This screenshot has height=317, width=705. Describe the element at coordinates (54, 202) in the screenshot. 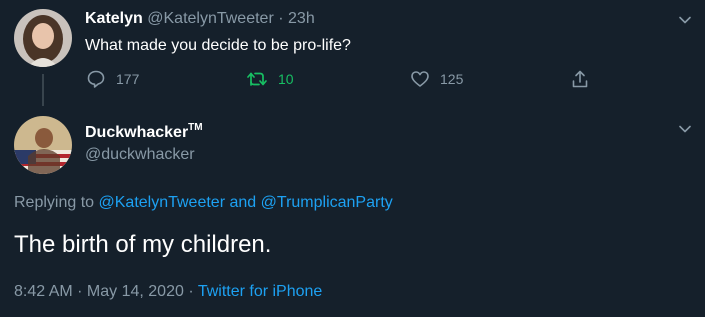

I see `replying-prefix: Replying to` at that location.